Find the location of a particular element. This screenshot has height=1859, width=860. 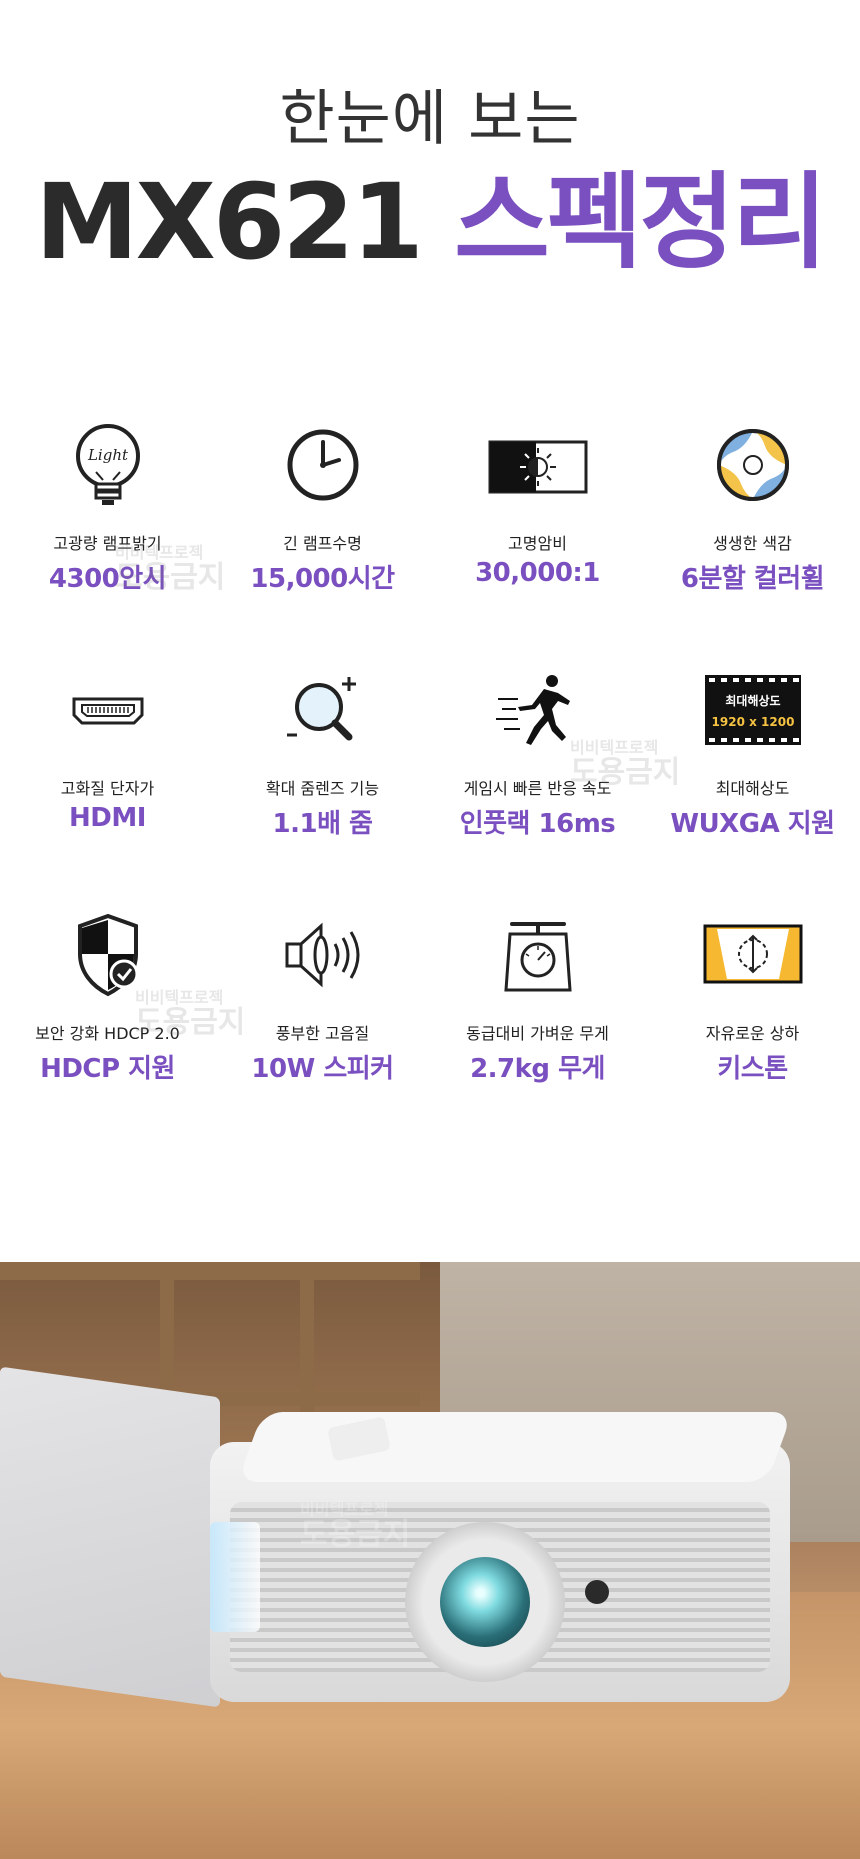

page-subtitle: 한눈에 보는 is located at coordinates (430, 119).